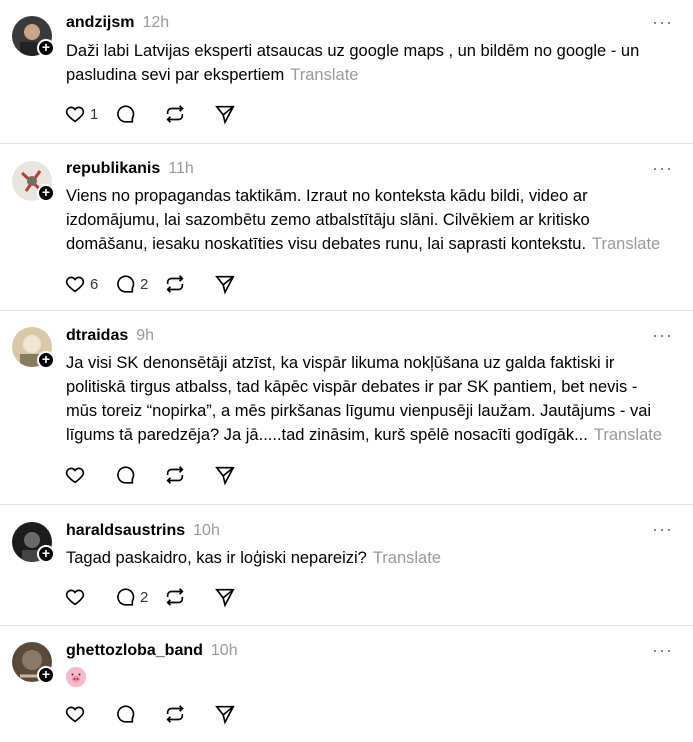  What do you see at coordinates (366, 680) in the screenshot?
I see `post-text` at bounding box center [366, 680].